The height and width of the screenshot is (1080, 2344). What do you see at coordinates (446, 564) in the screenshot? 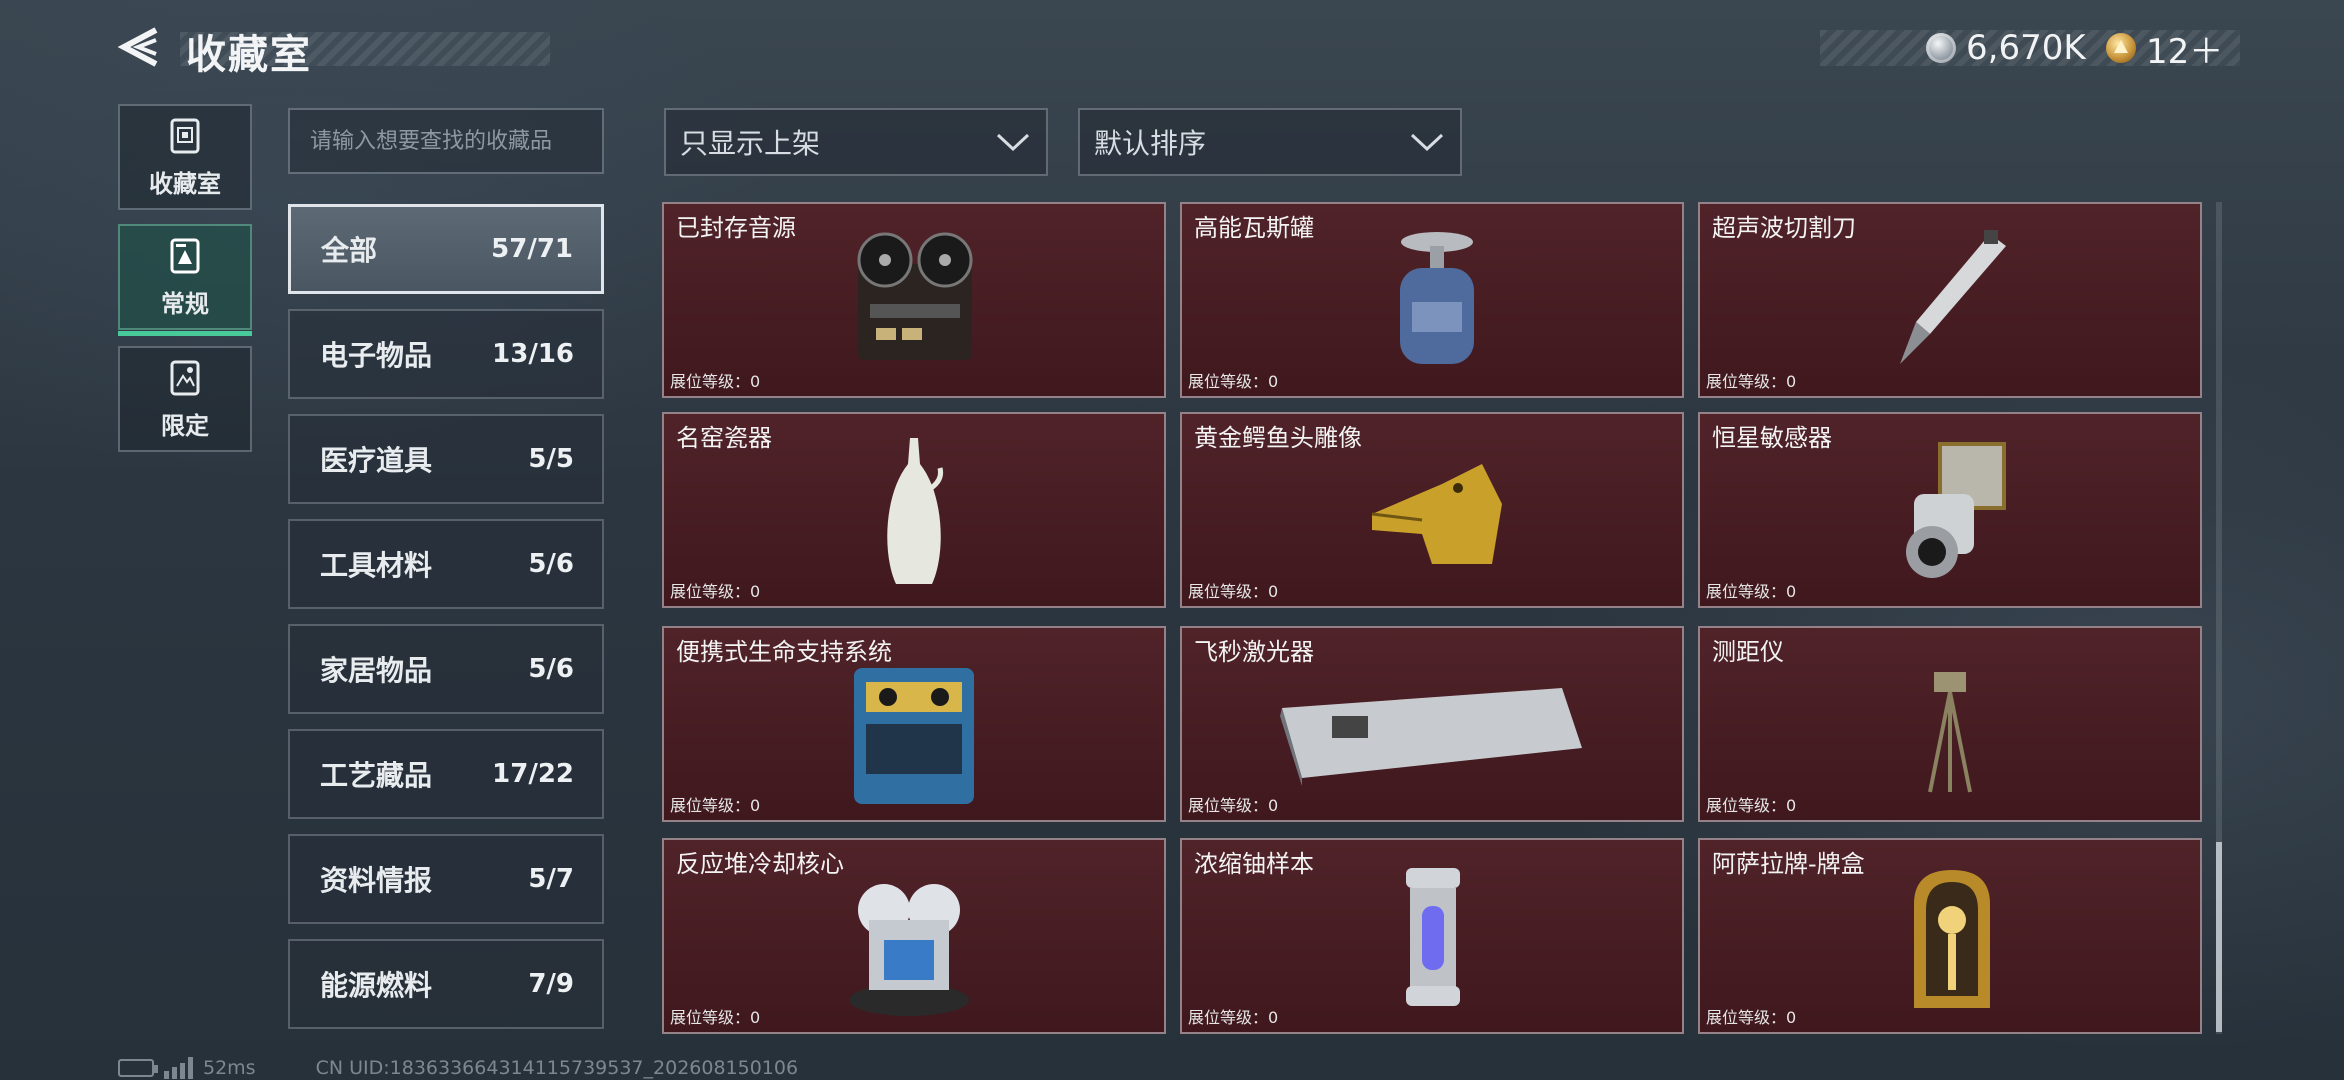
I see `category-tools: 工具材料 5/6` at bounding box center [446, 564].